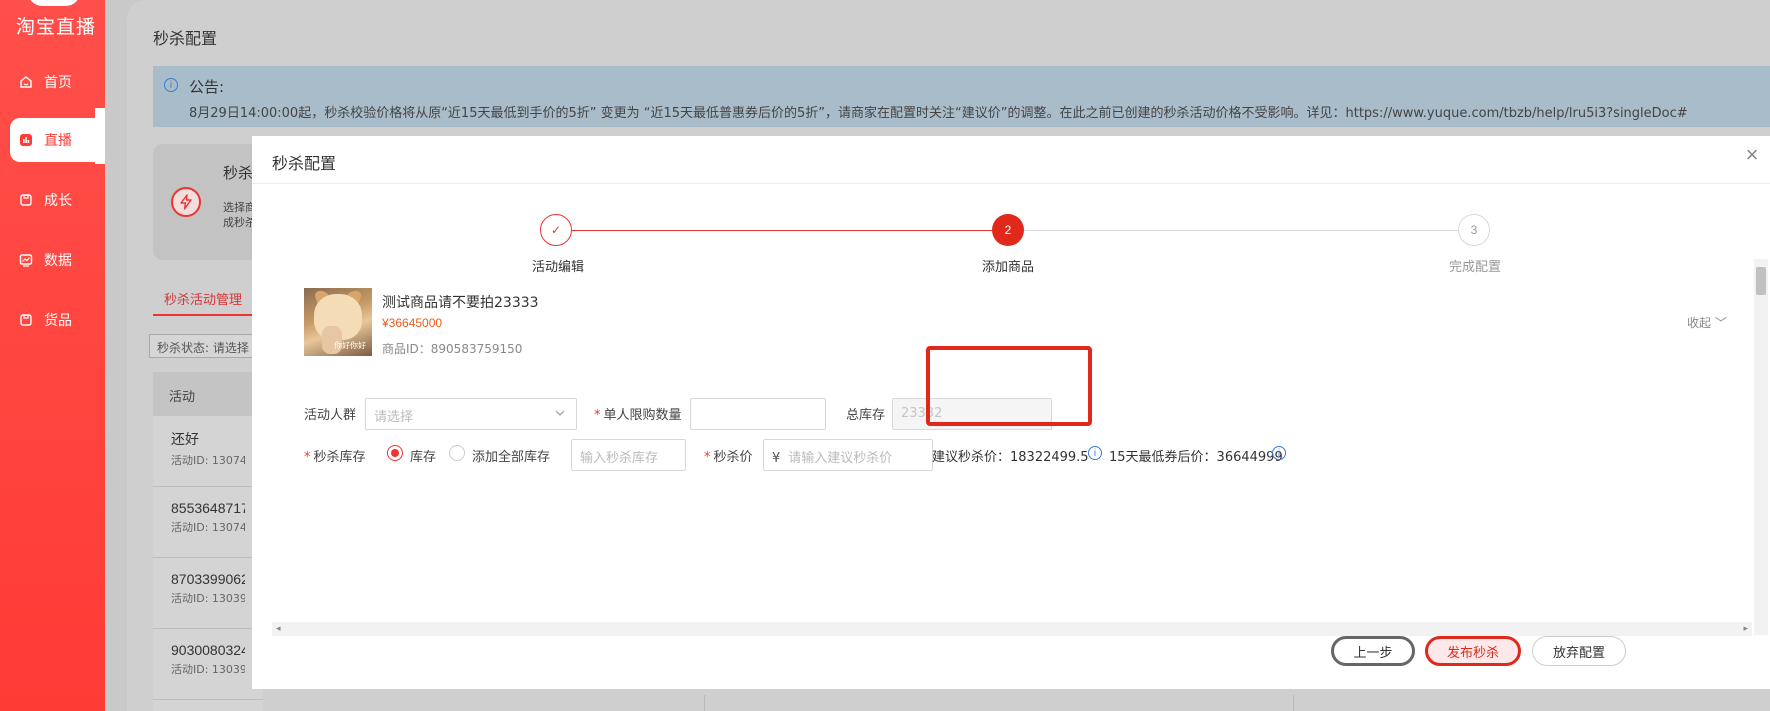  Describe the element at coordinates (511, 457) in the screenshot. I see `radio-all-stock-label: 添加全部库存` at that location.